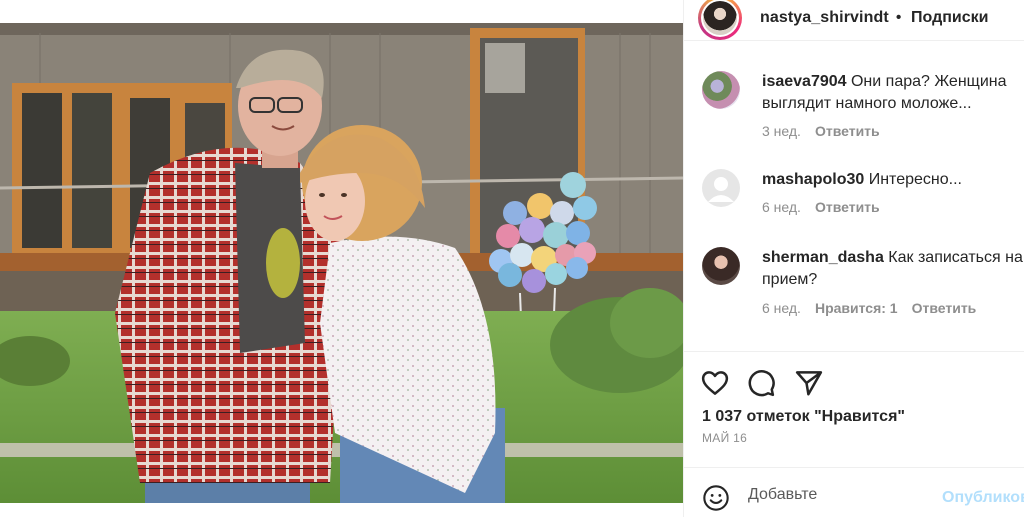 The width and height of the screenshot is (1024, 518). I want to click on comment-meta: 6 нед. Ответить, so click(828, 207).